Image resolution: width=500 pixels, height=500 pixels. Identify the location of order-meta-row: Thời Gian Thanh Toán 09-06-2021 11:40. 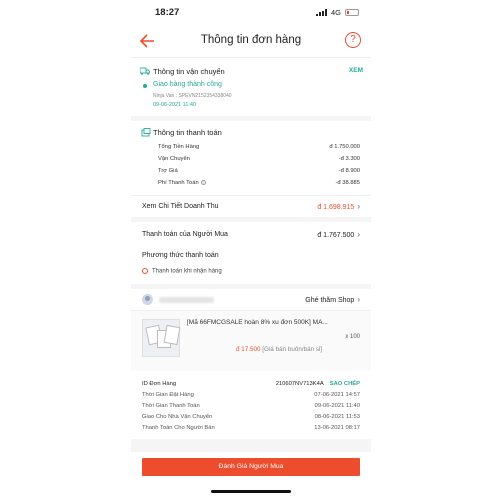
(251, 406).